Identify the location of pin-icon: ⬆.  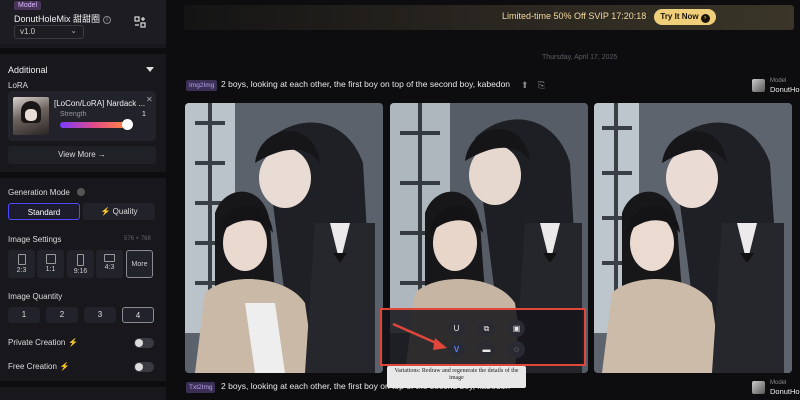
(525, 85).